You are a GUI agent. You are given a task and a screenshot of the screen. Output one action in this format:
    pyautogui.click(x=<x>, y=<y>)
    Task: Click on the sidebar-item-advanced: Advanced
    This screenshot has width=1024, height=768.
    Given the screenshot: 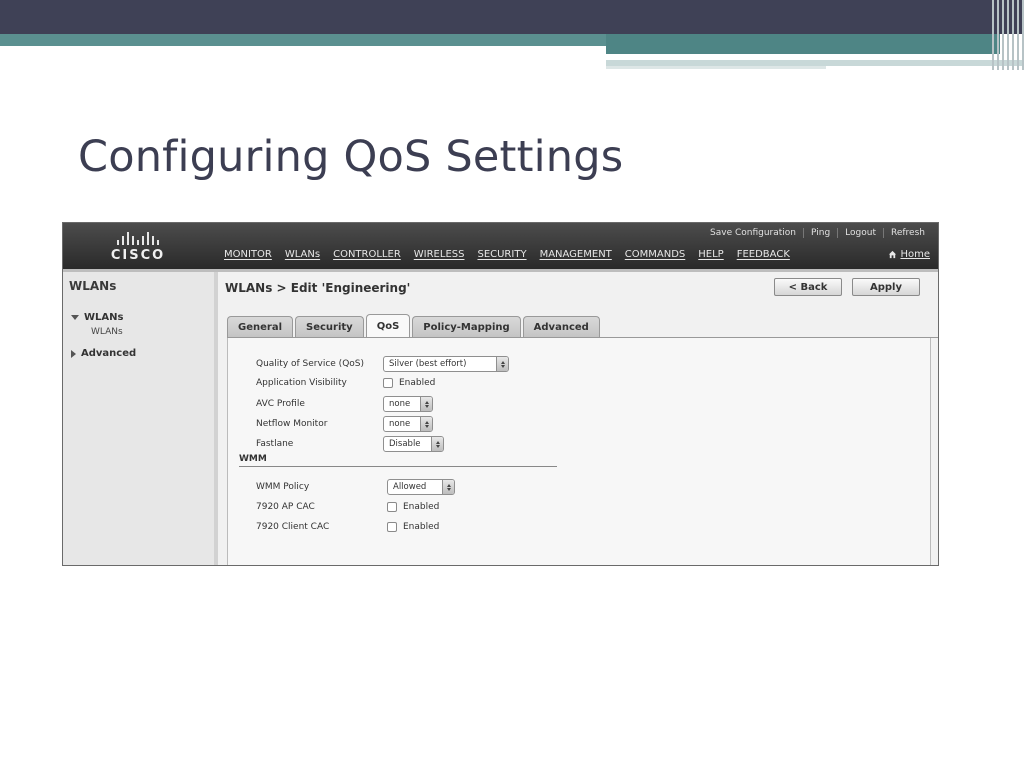 What is the action you would take?
    pyautogui.click(x=103, y=353)
    